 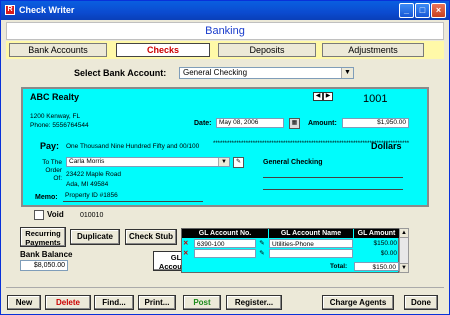 I want to click on prev-check-icon: ◀, so click(x=318, y=96).